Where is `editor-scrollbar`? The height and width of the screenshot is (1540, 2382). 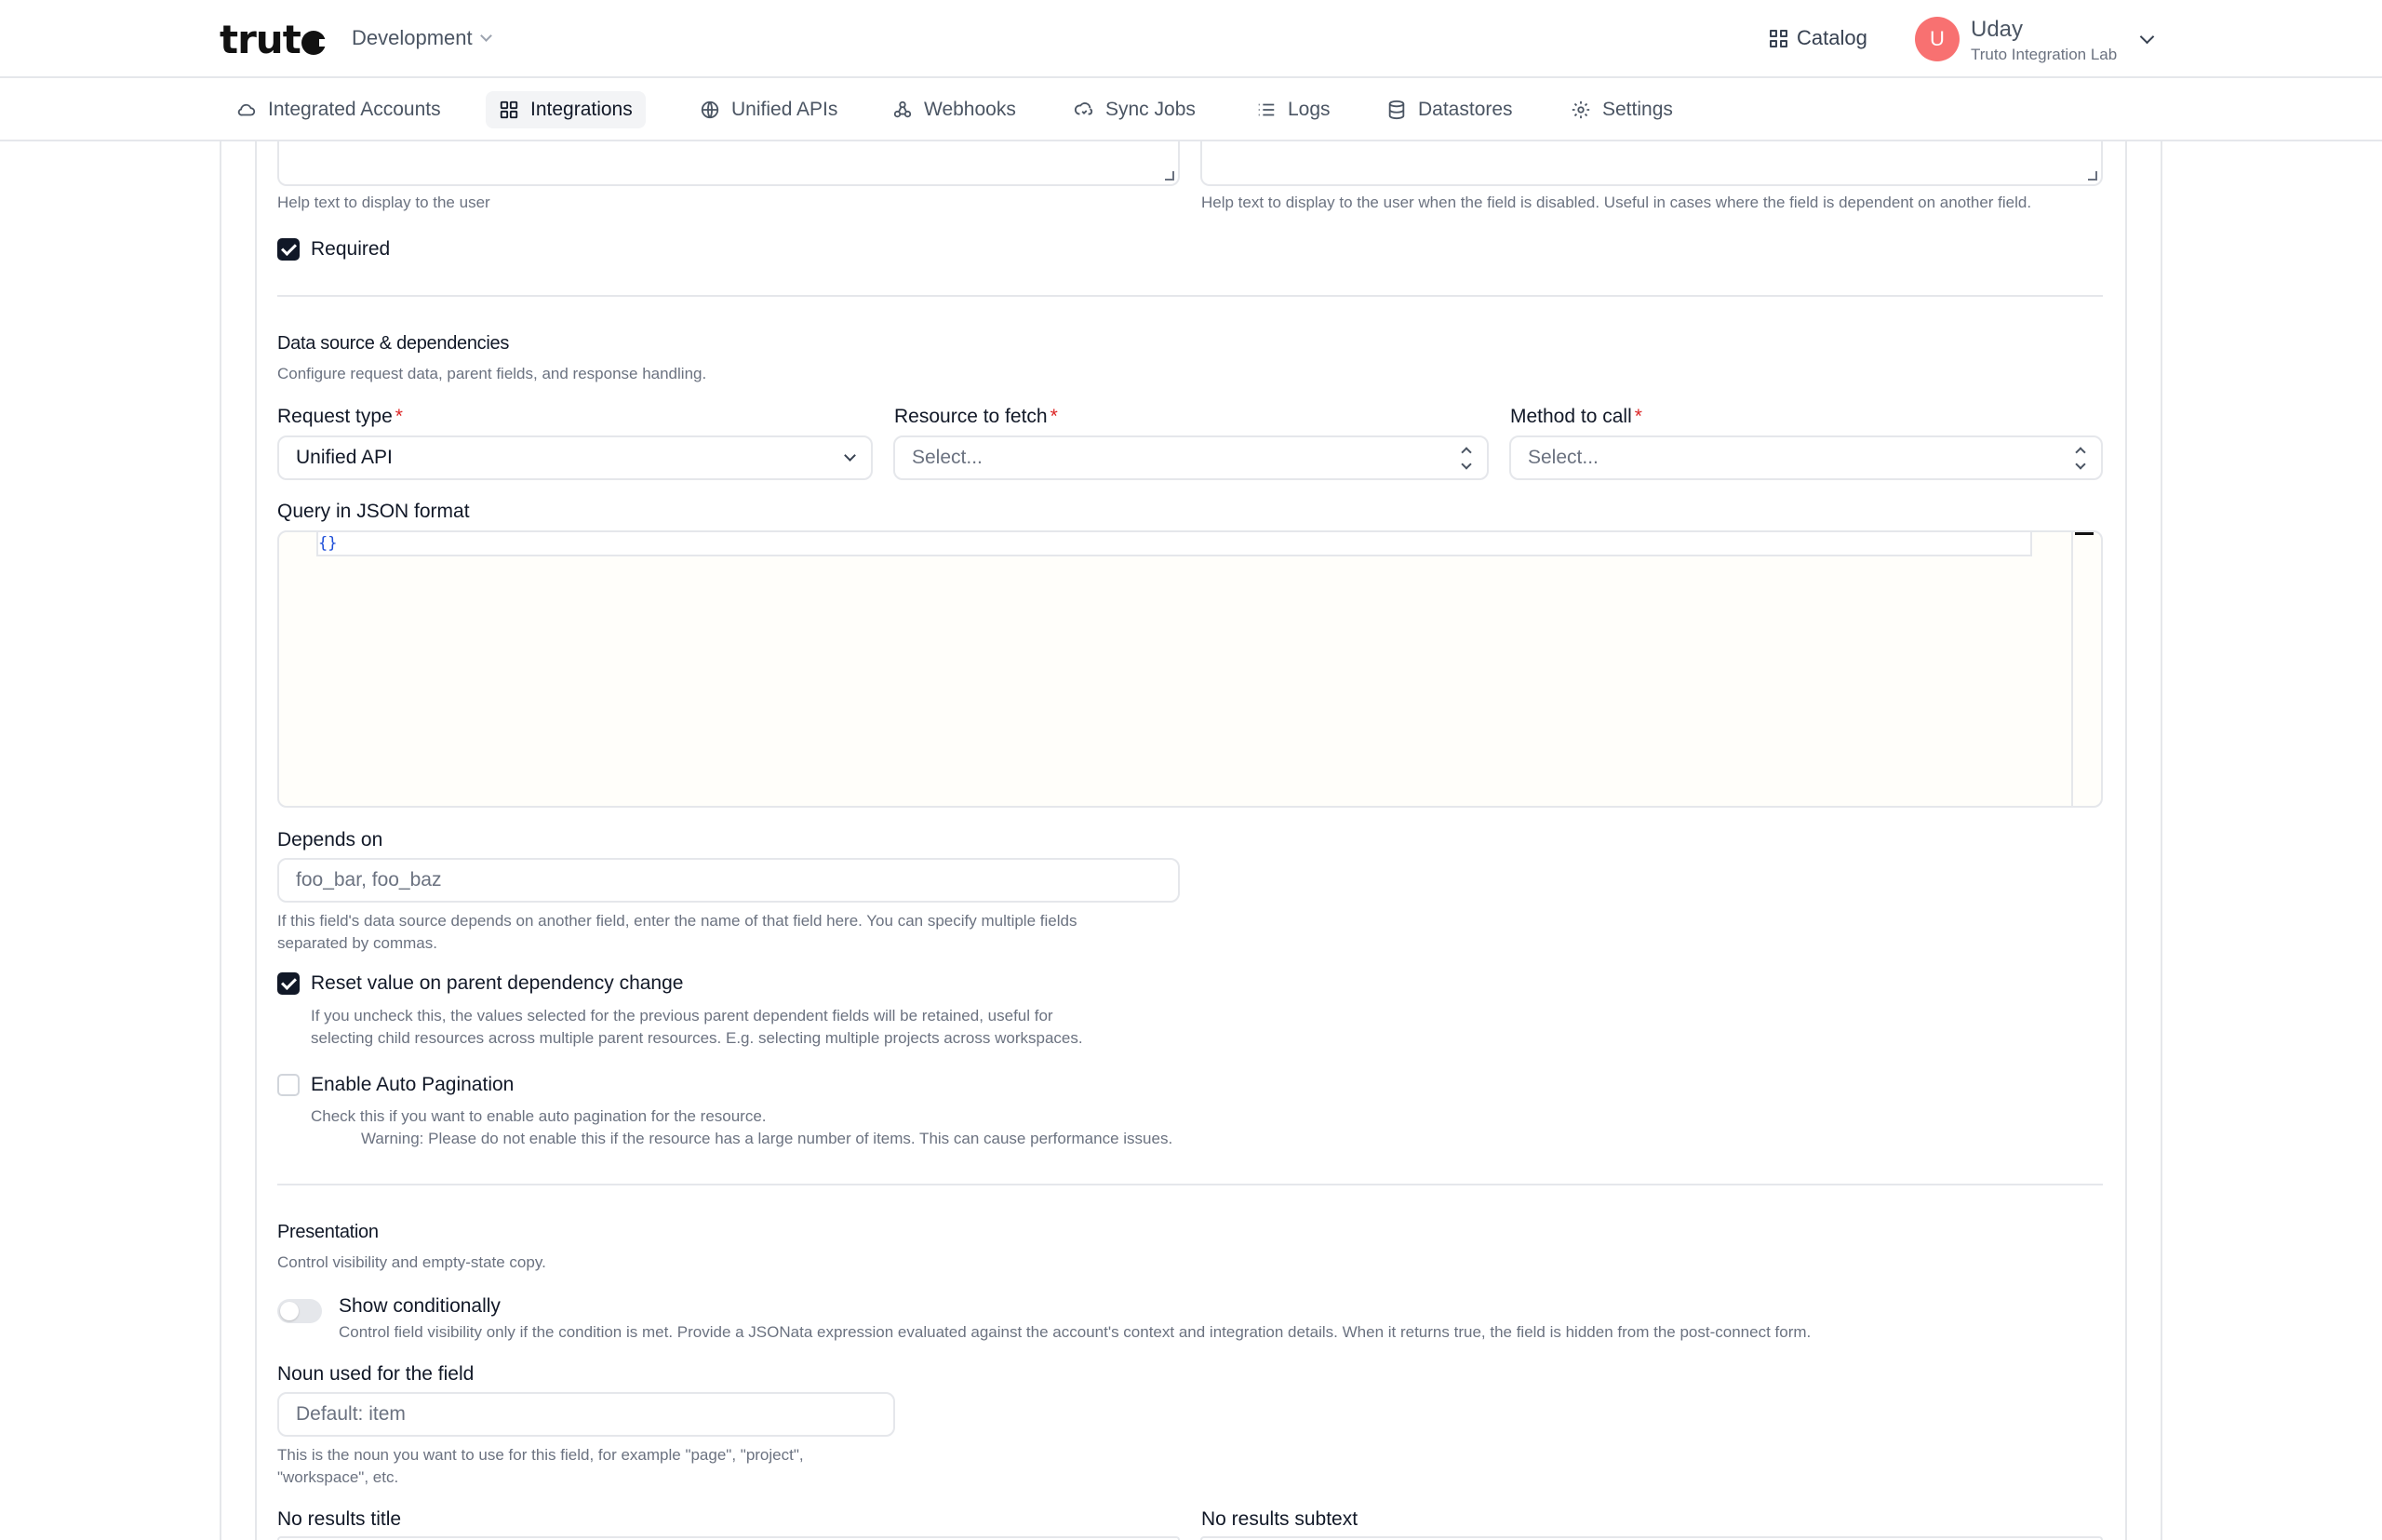 editor-scrollbar is located at coordinates (2072, 669).